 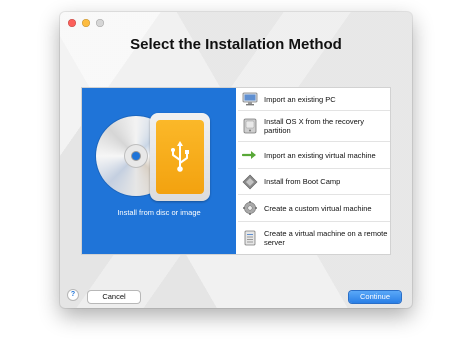 I want to click on import-arrow-icon, so click(x=250, y=155).